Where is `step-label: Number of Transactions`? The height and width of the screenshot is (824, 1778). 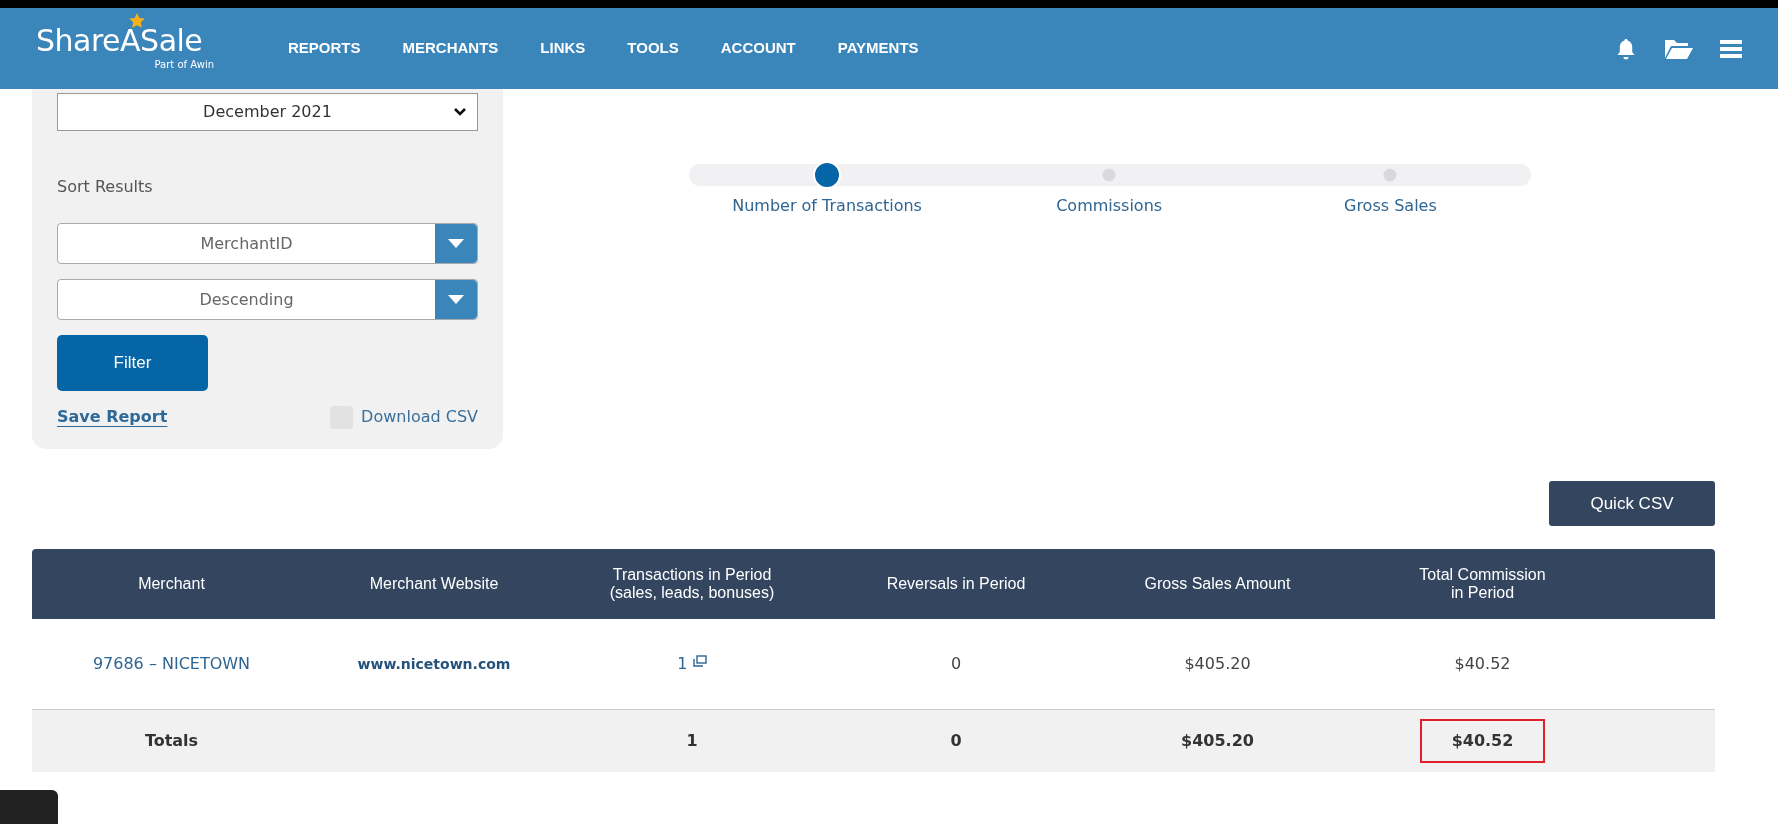 step-label: Number of Transactions is located at coordinates (827, 206).